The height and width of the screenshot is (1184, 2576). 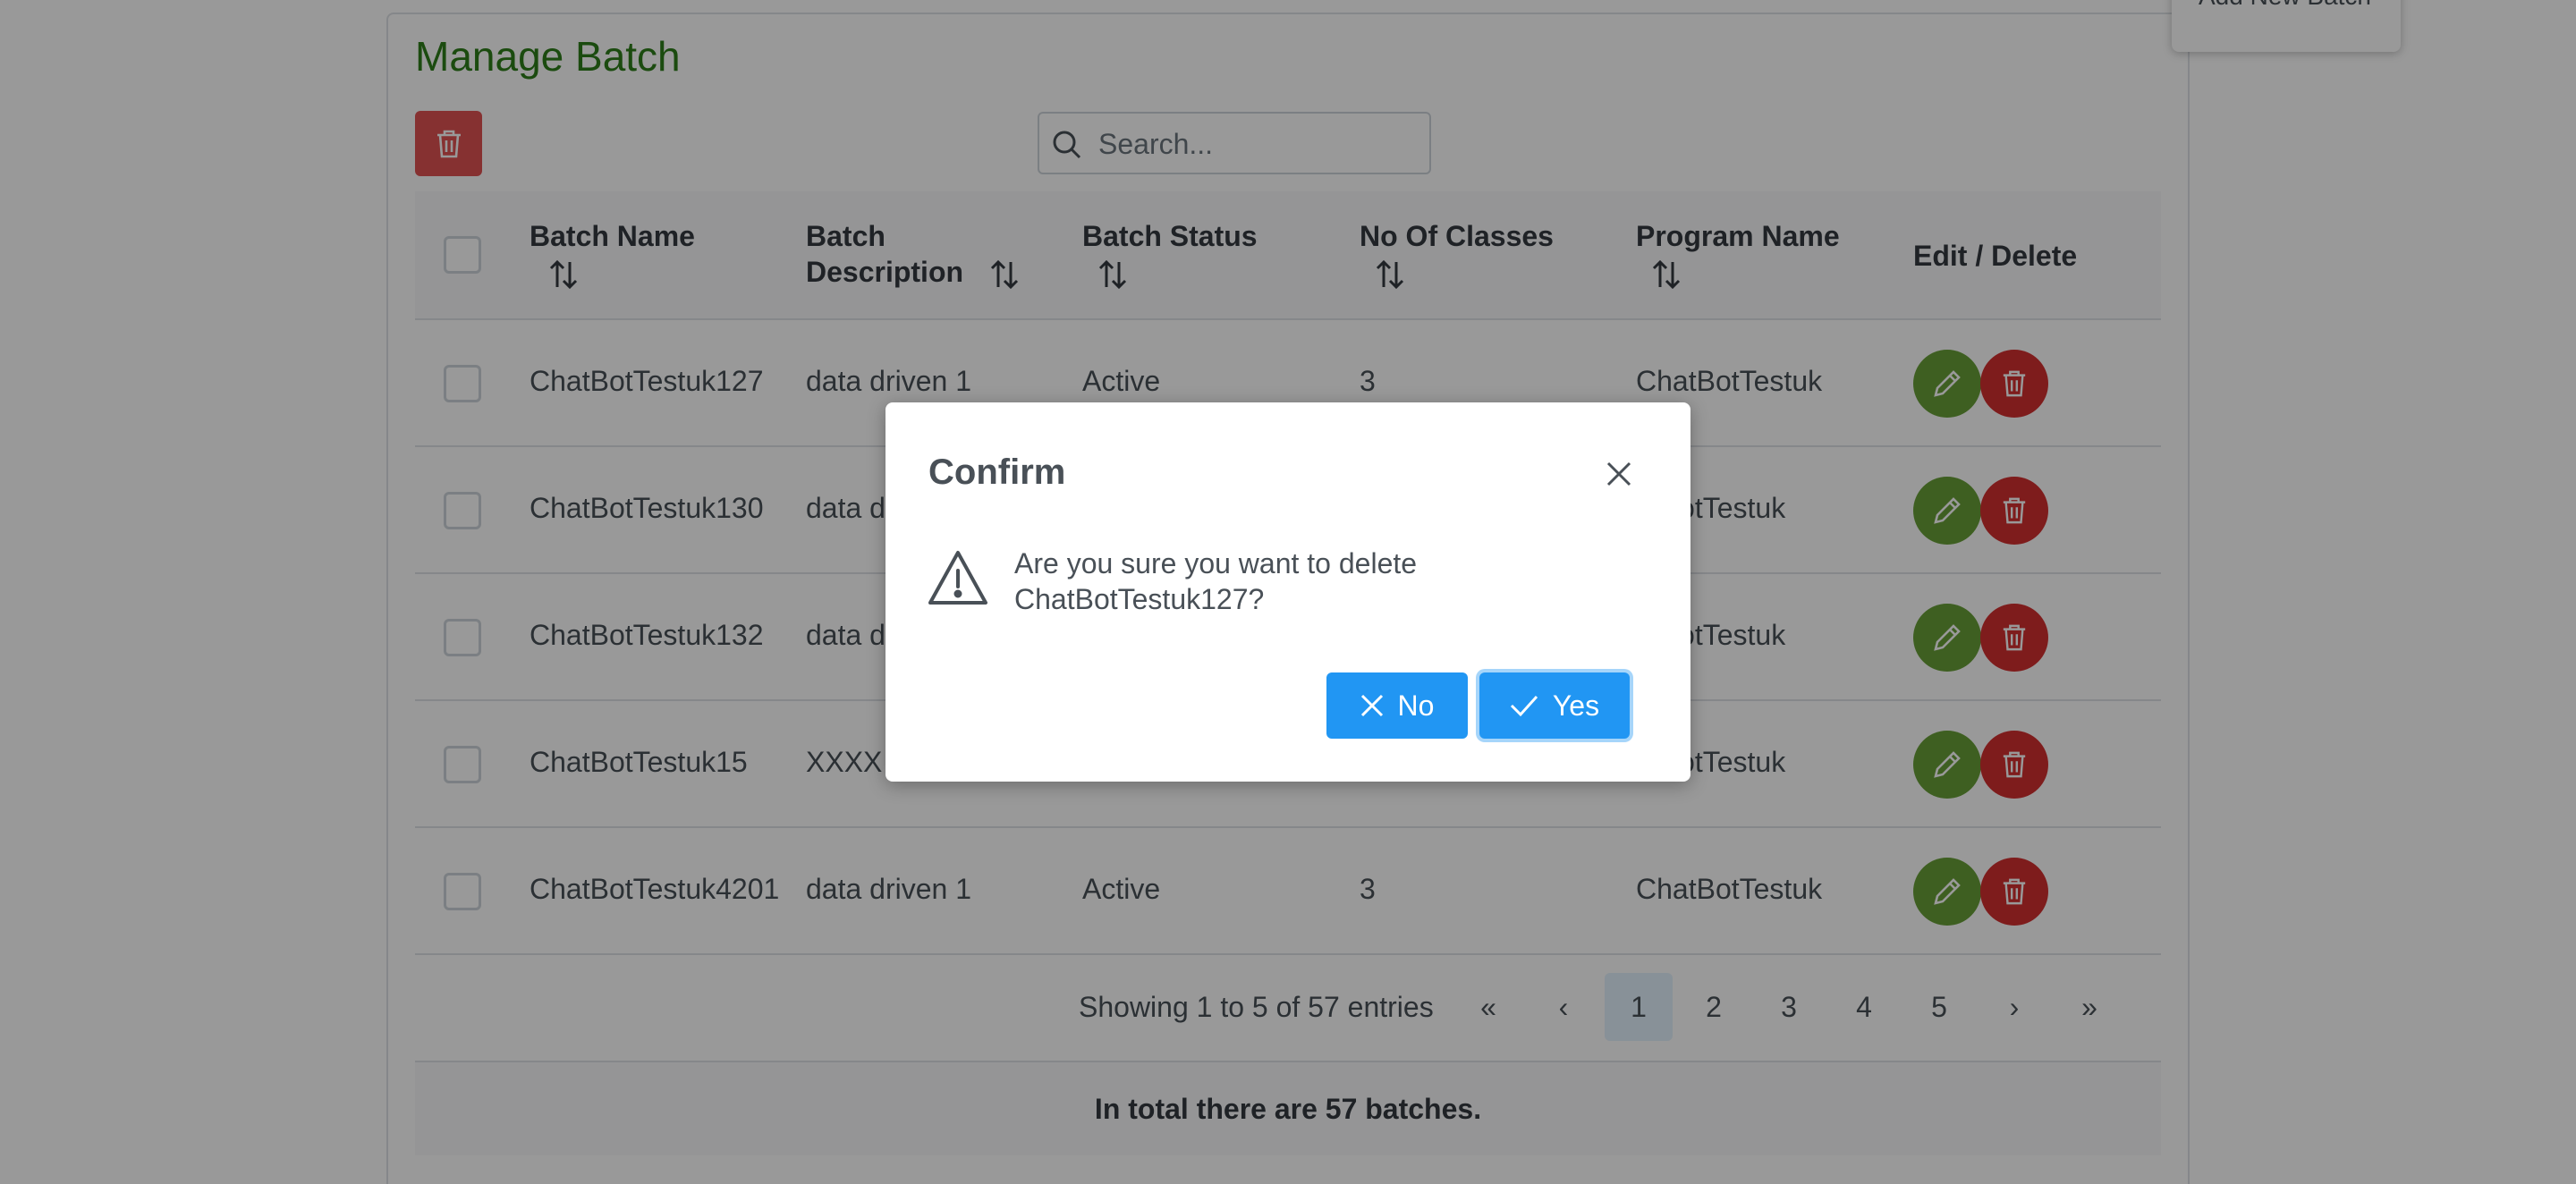 I want to click on warning-icon, so click(x=957, y=578).